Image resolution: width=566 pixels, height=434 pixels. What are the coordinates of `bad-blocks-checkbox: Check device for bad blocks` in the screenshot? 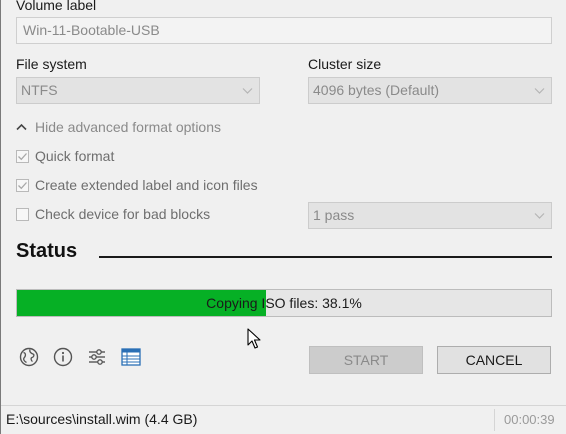 It's located at (113, 214).